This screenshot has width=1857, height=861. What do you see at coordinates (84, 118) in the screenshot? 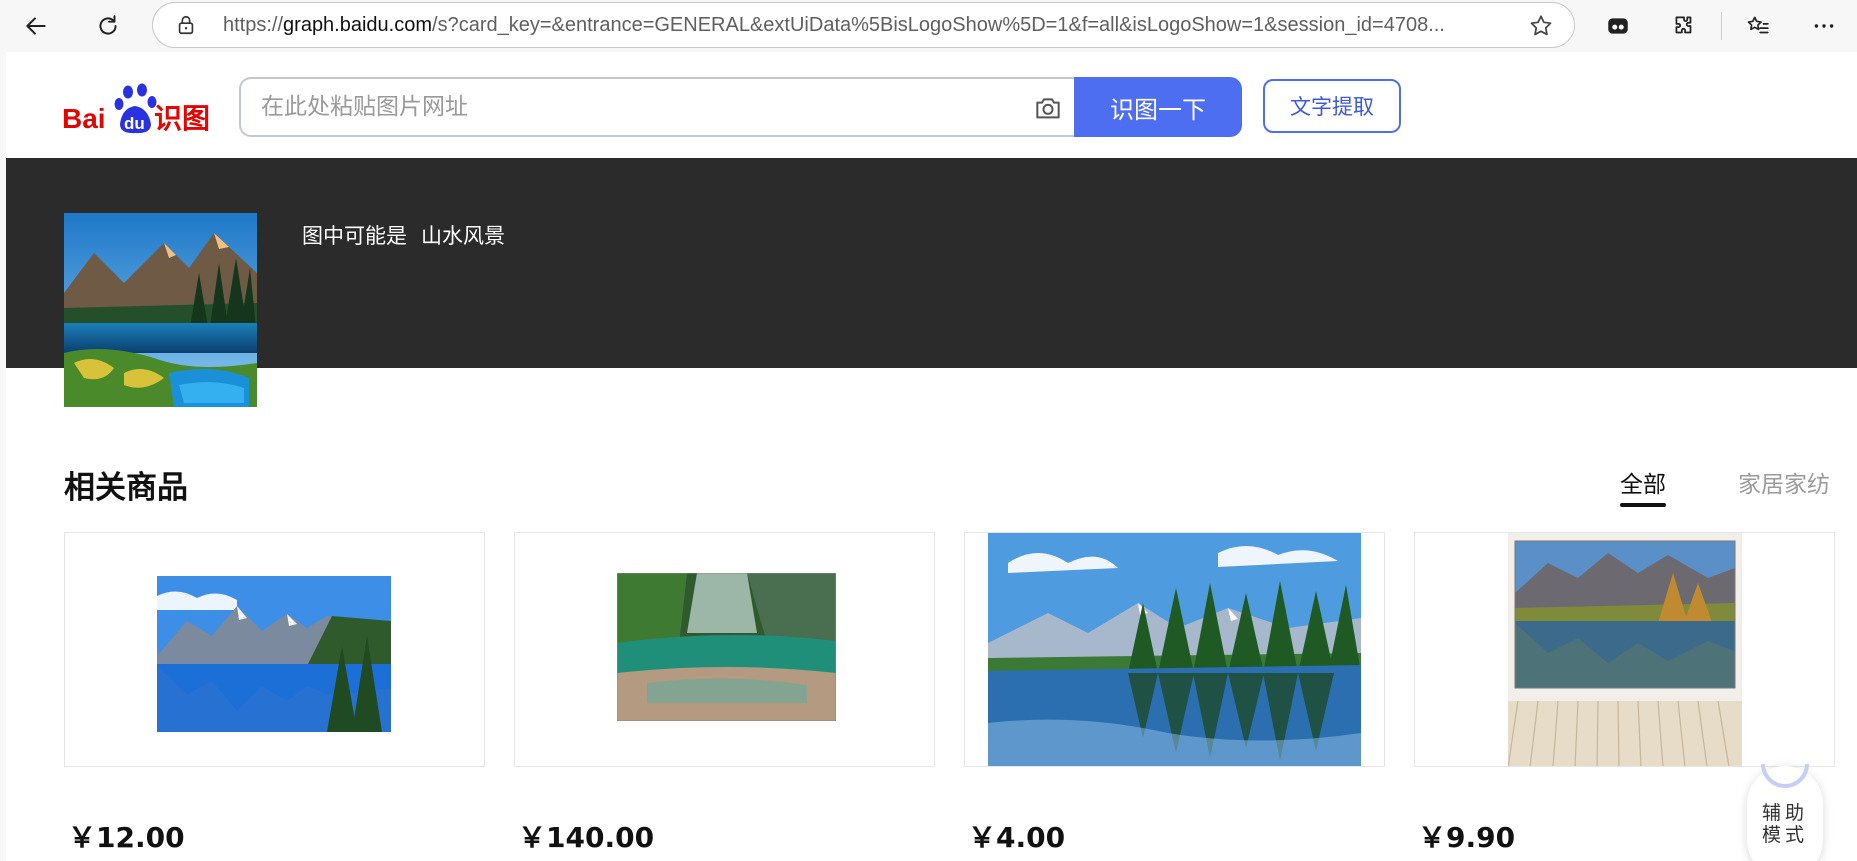
I see `logo-bai-text: Bai` at bounding box center [84, 118].